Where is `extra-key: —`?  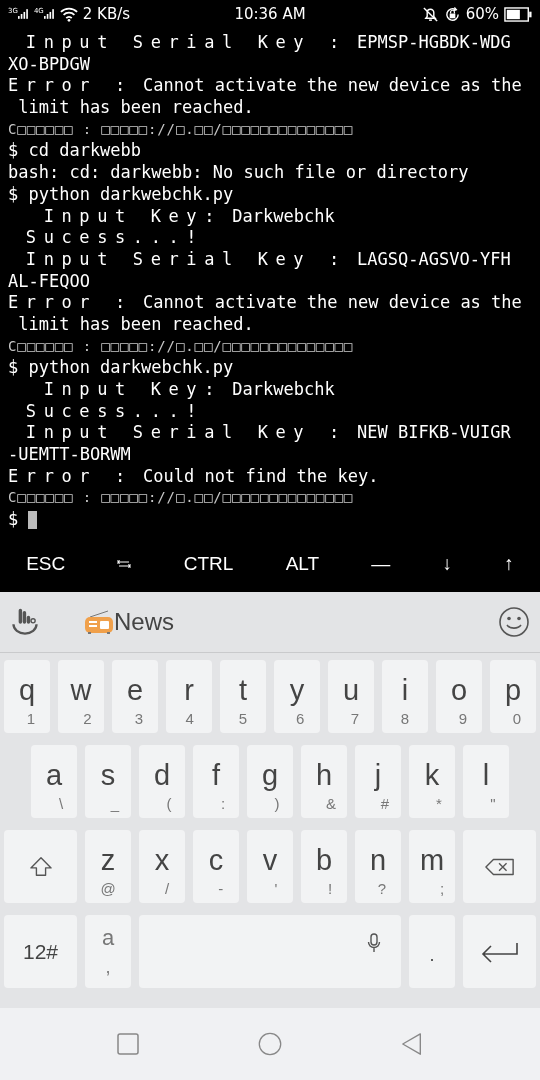 extra-key: — is located at coordinates (381, 564).